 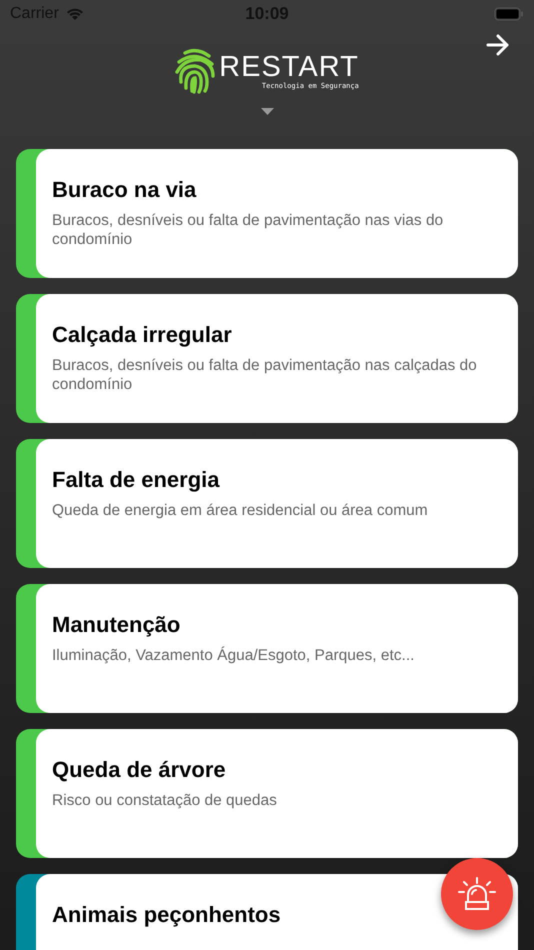 What do you see at coordinates (267, 112) in the screenshot?
I see `dropdown-caret-icon` at bounding box center [267, 112].